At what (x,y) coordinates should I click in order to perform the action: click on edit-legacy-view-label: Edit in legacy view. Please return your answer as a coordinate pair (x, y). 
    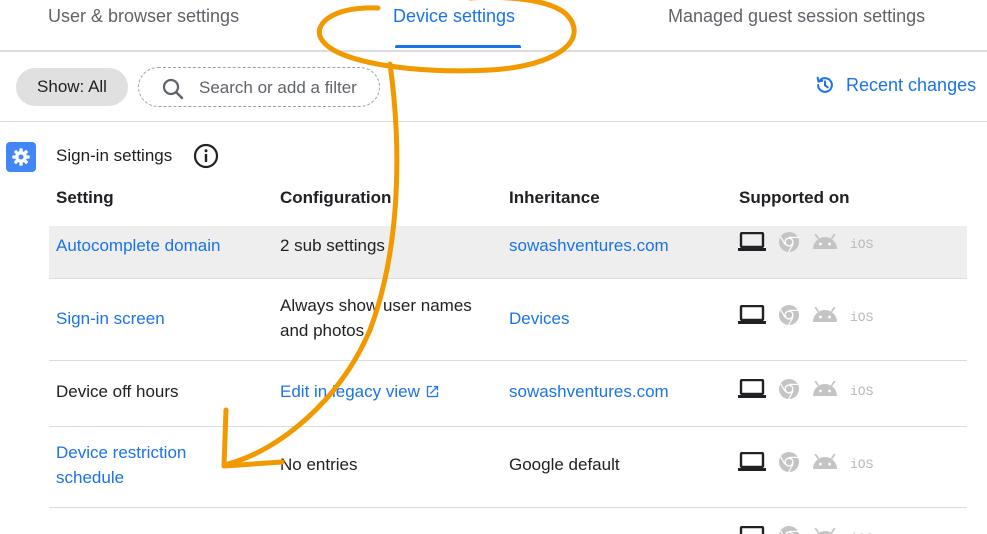
    Looking at the image, I should click on (350, 391).